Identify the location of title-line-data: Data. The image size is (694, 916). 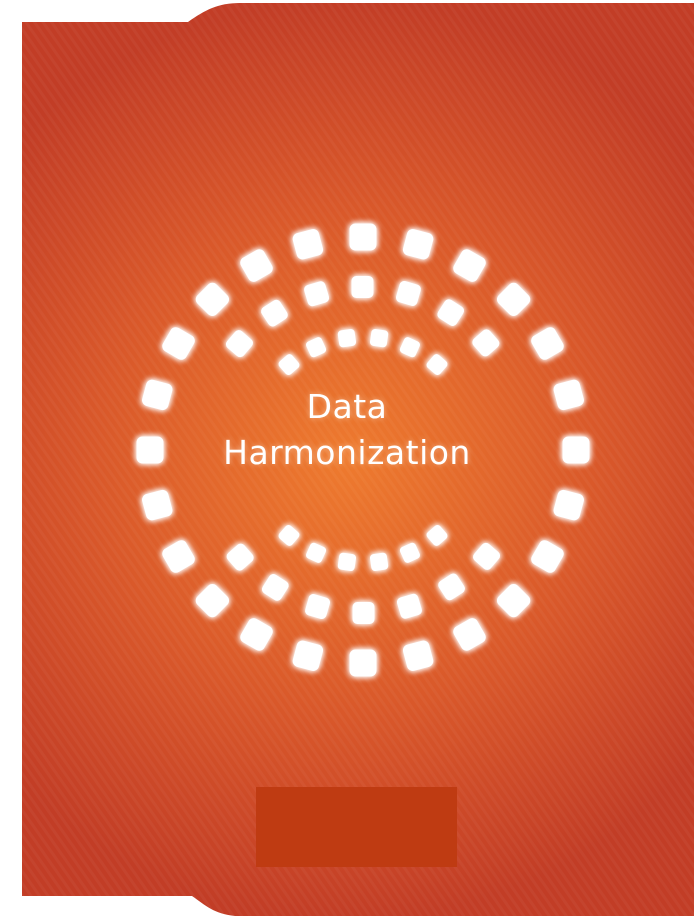
(347, 406).